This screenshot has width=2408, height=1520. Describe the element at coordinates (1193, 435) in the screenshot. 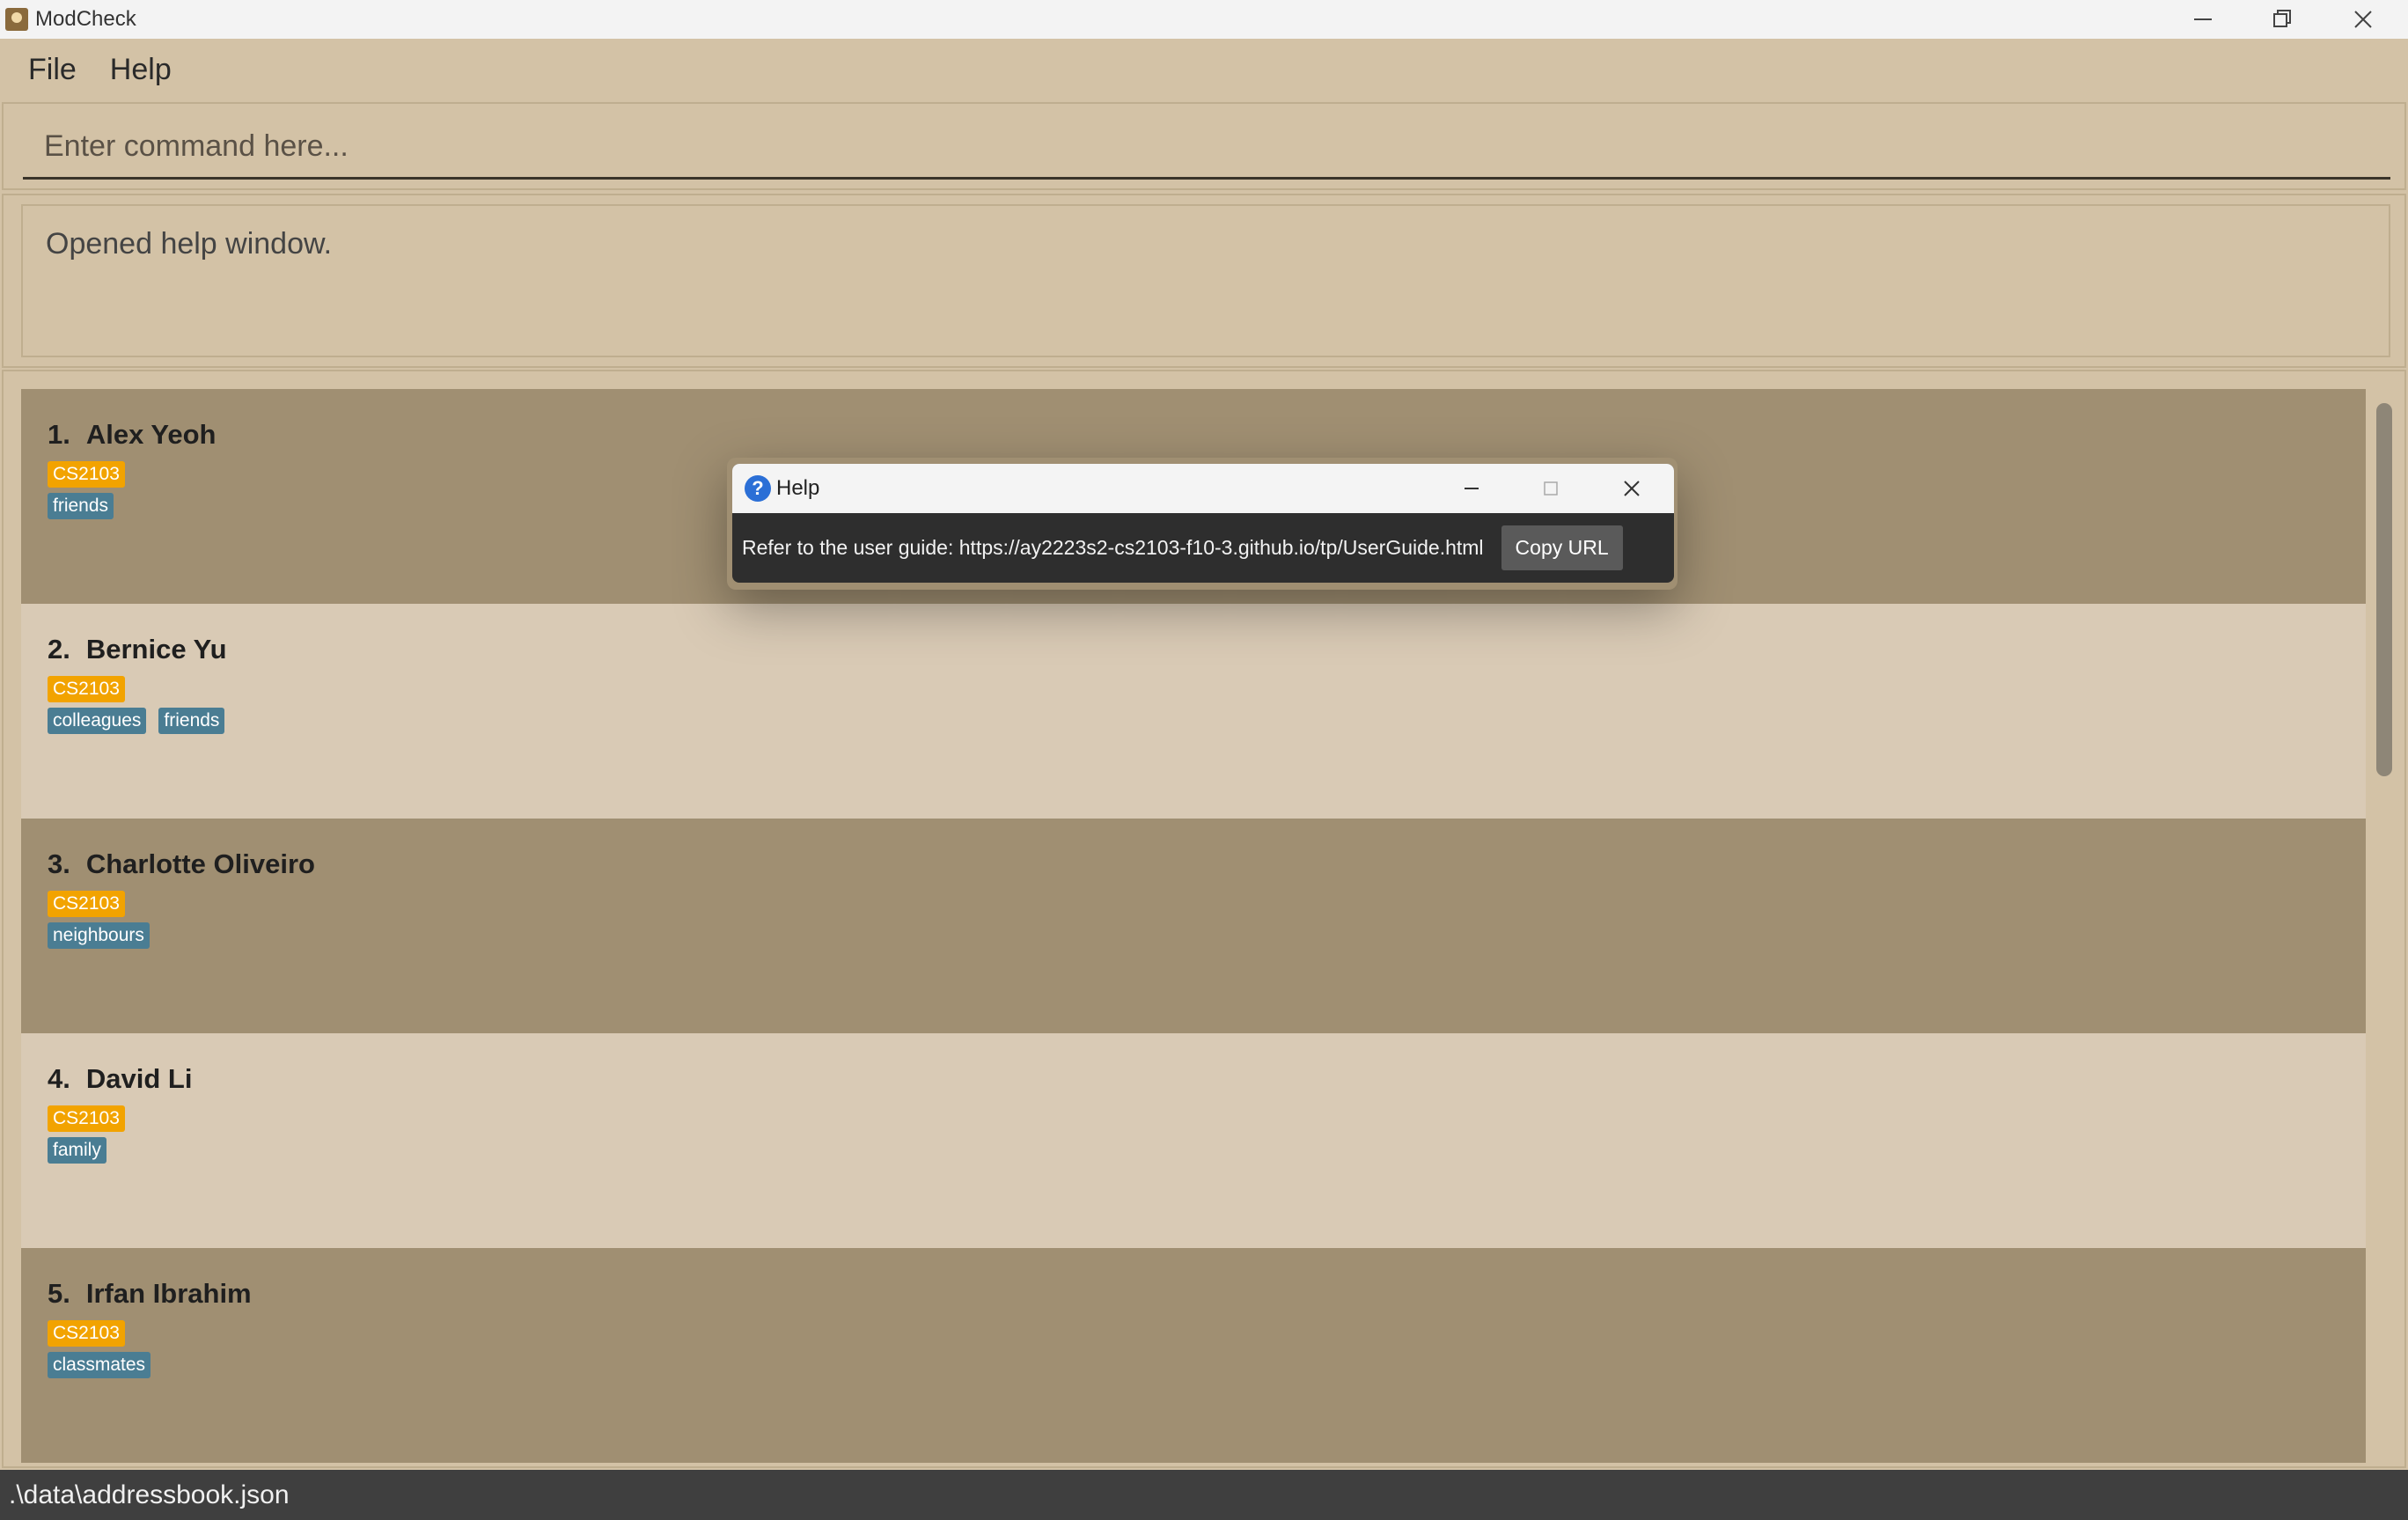

I see `person-name-row: 1. Alex Yeoh` at that location.